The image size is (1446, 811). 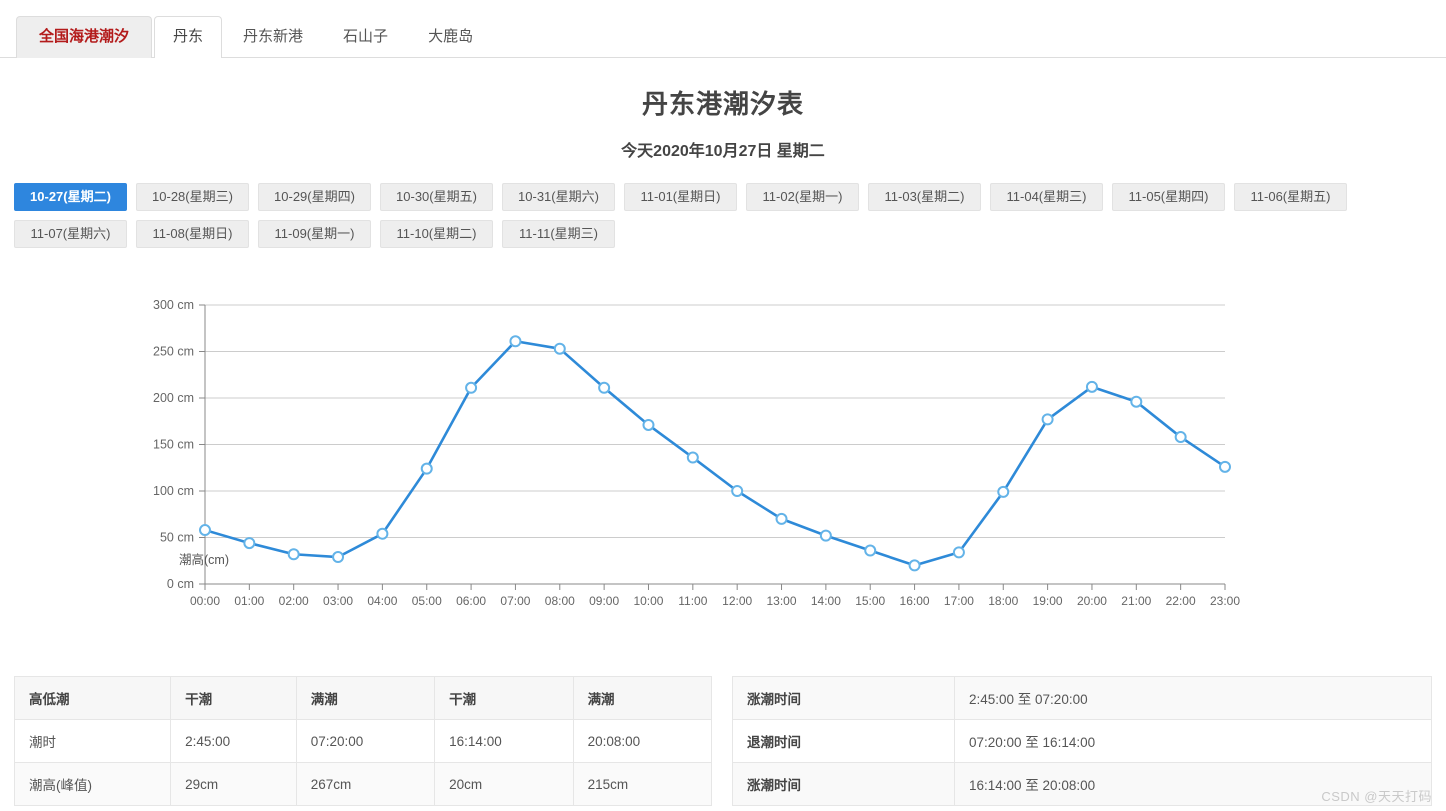 I want to click on date-button-5: 11-01(星期日), so click(x=680, y=197).